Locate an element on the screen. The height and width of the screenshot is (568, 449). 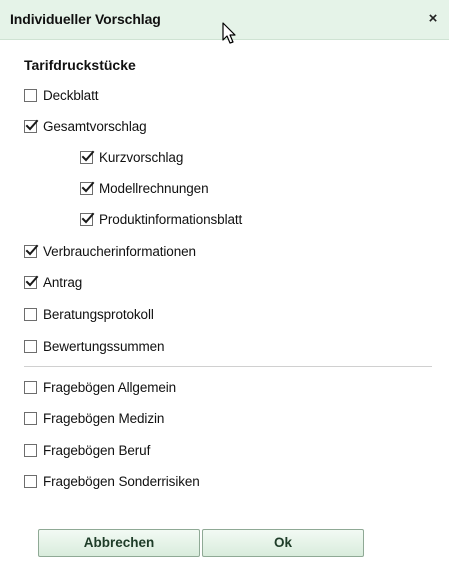
option-frageboegen-allgemein: Fragebögen Allgemein is located at coordinates (100, 387).